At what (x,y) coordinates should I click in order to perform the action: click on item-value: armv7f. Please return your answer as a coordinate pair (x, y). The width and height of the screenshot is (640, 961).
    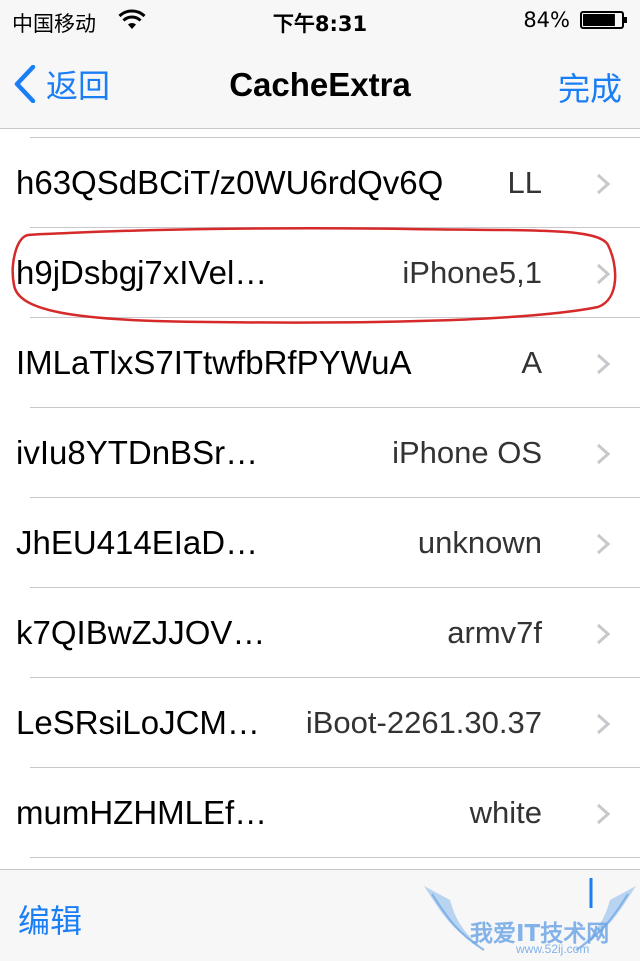
    Looking at the image, I should click on (494, 632).